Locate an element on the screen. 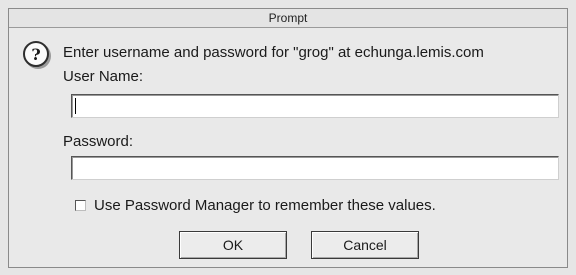 This screenshot has height=275, width=576. text-caret is located at coordinates (75, 106).